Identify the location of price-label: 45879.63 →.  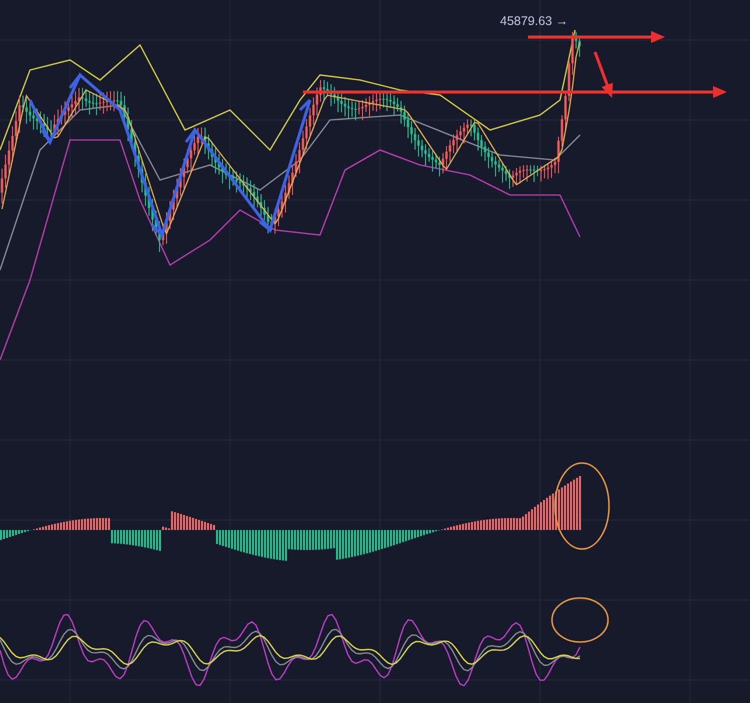
(534, 21).